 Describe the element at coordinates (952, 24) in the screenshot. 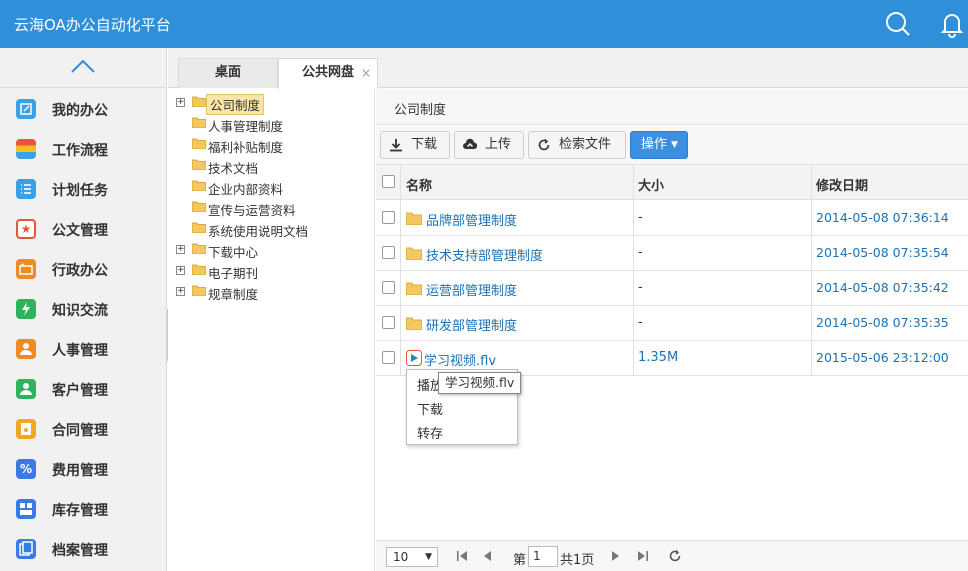

I see `bell-icon` at that location.